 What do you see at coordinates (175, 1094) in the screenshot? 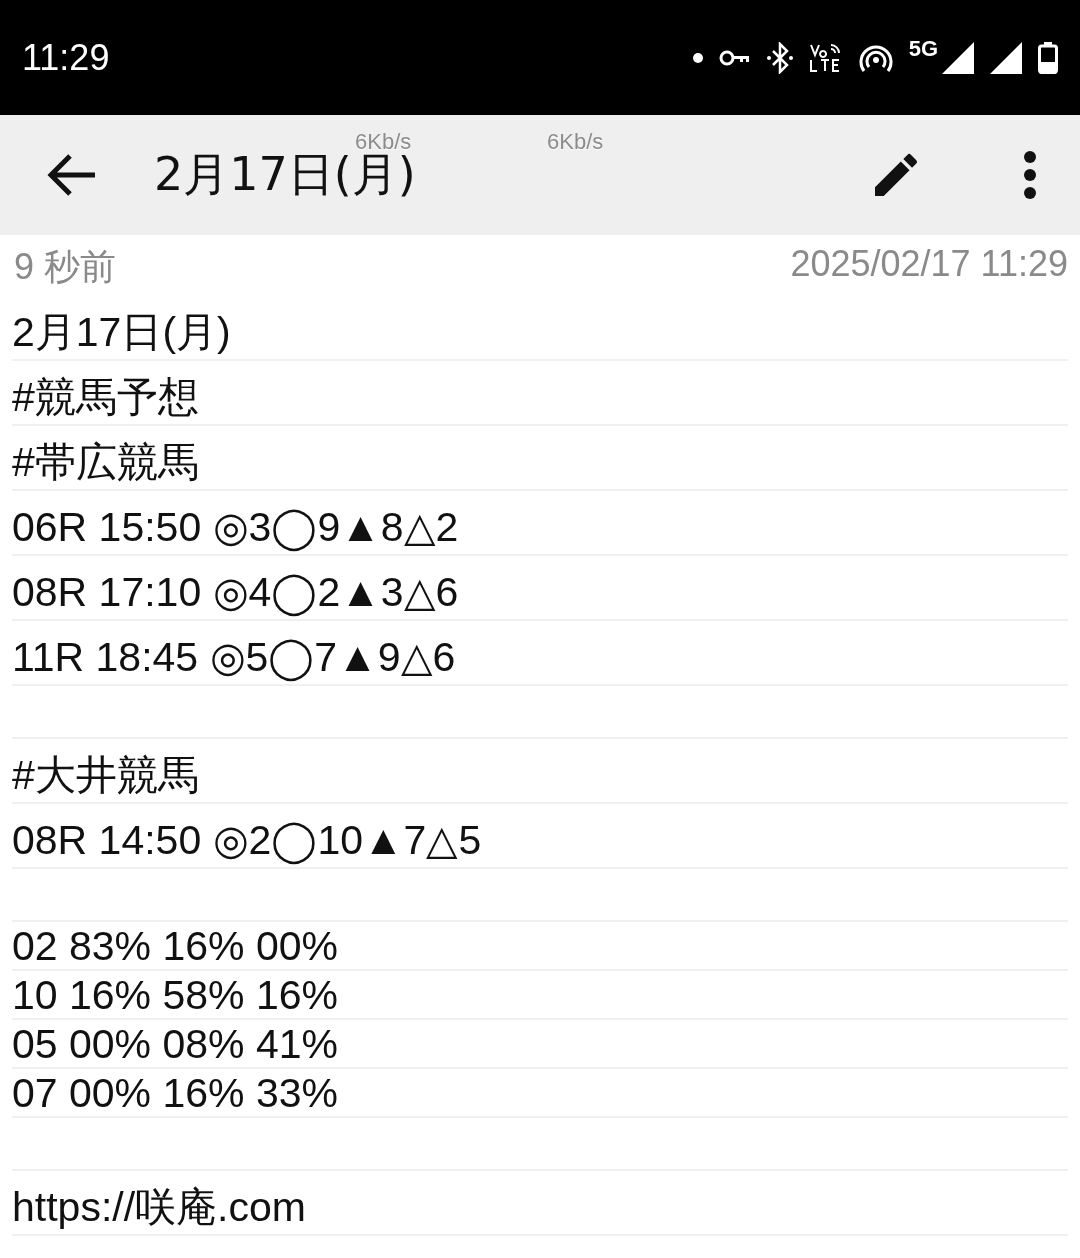
I see `note-line: 07 00% 16% 33%` at bounding box center [175, 1094].